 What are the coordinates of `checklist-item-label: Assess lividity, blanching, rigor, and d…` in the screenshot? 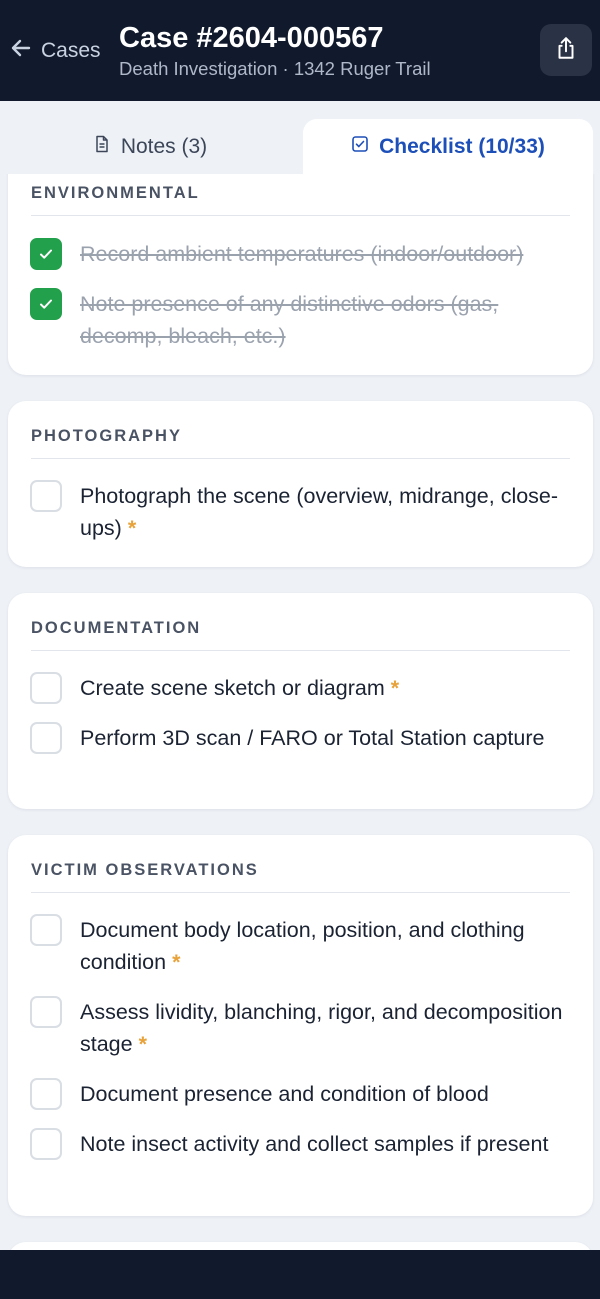 It's located at (321, 1028).